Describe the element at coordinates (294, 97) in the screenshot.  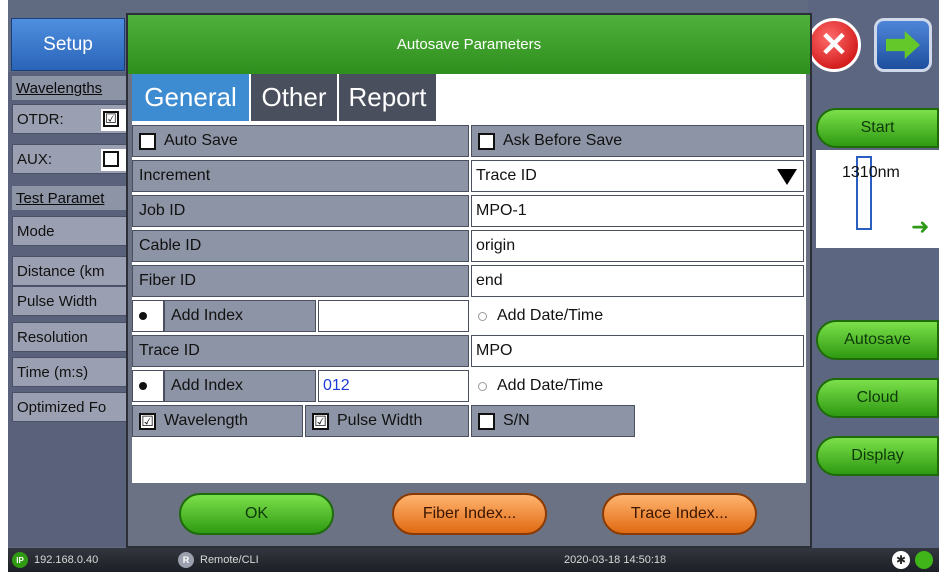
I see `tab-other: Other` at that location.